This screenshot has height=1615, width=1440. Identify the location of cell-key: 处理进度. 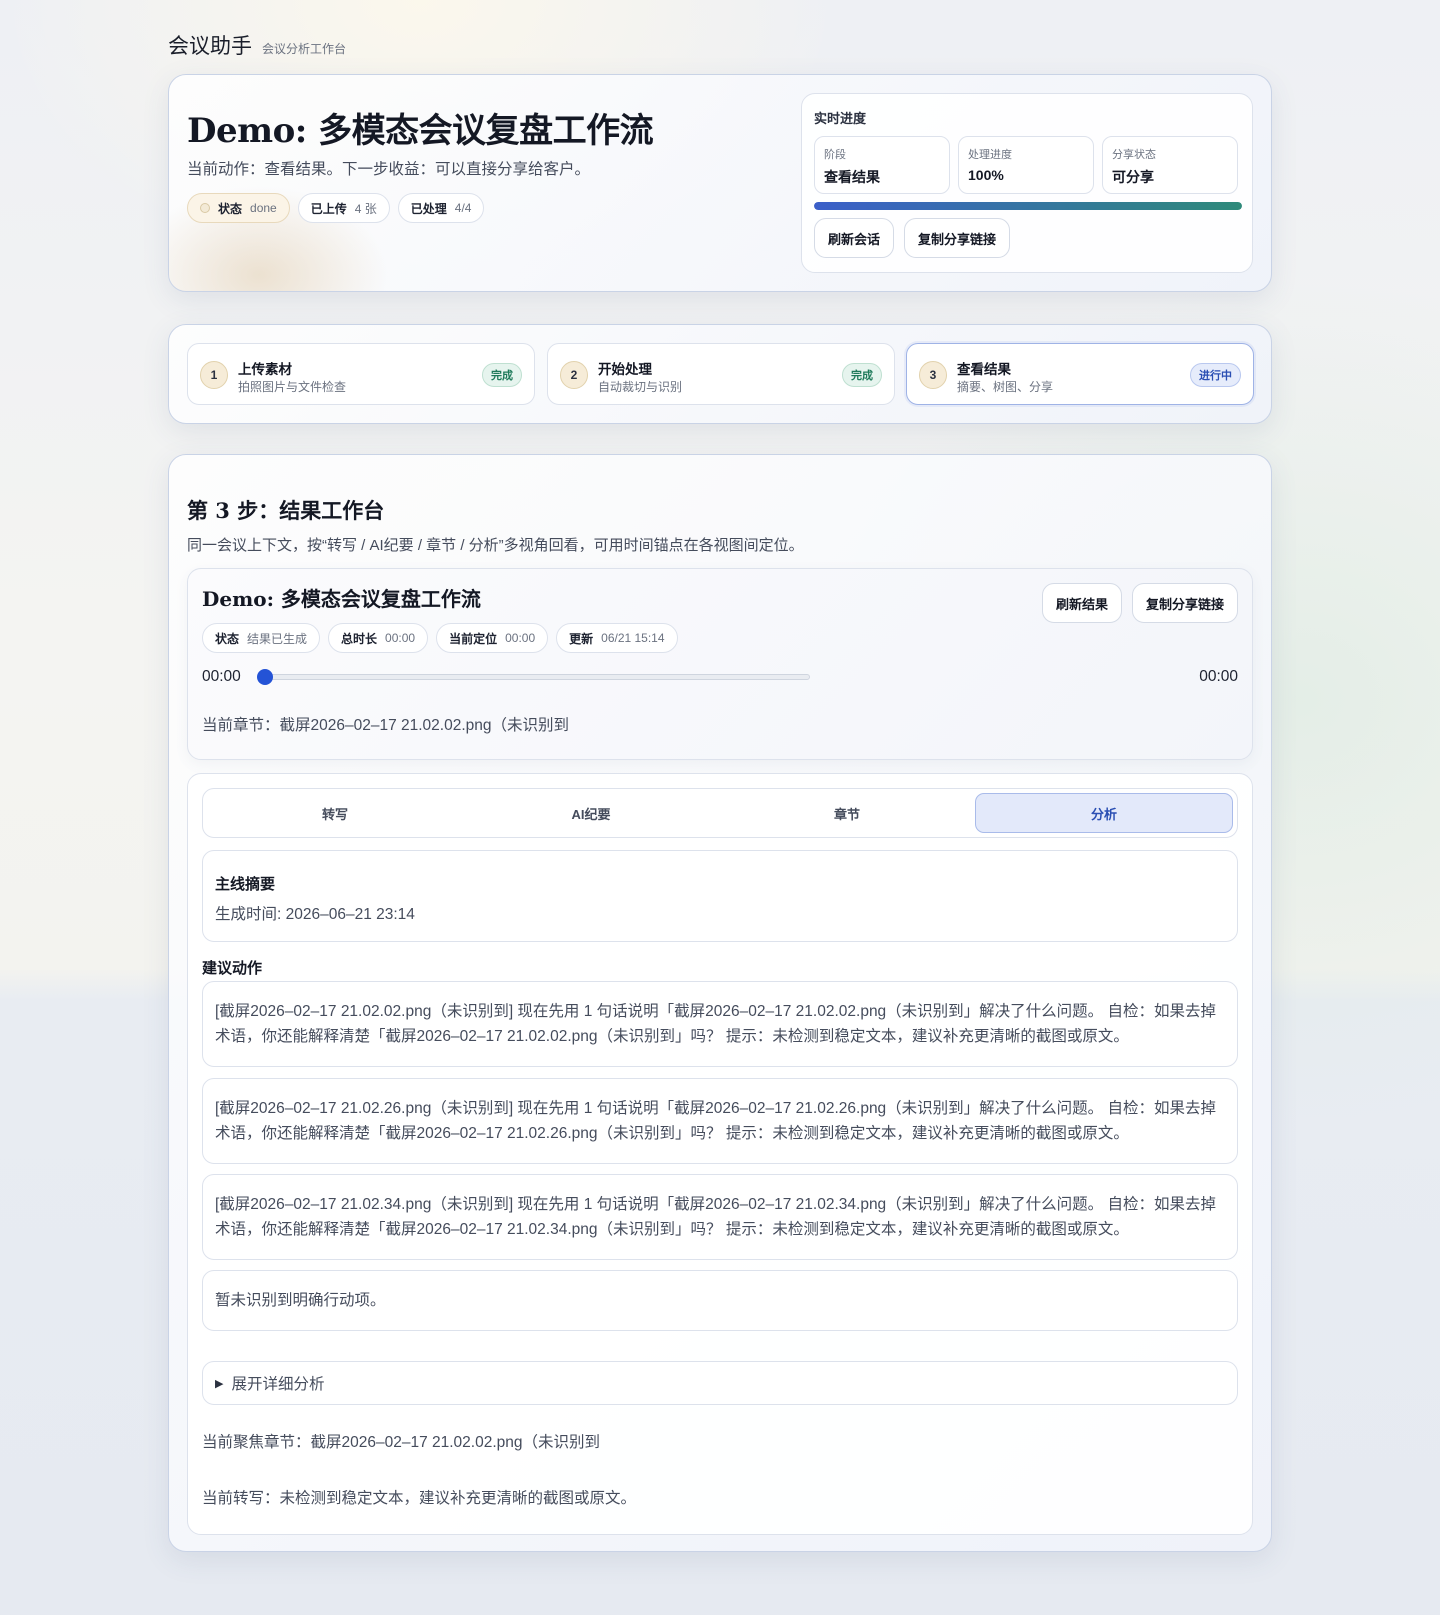
(990, 155).